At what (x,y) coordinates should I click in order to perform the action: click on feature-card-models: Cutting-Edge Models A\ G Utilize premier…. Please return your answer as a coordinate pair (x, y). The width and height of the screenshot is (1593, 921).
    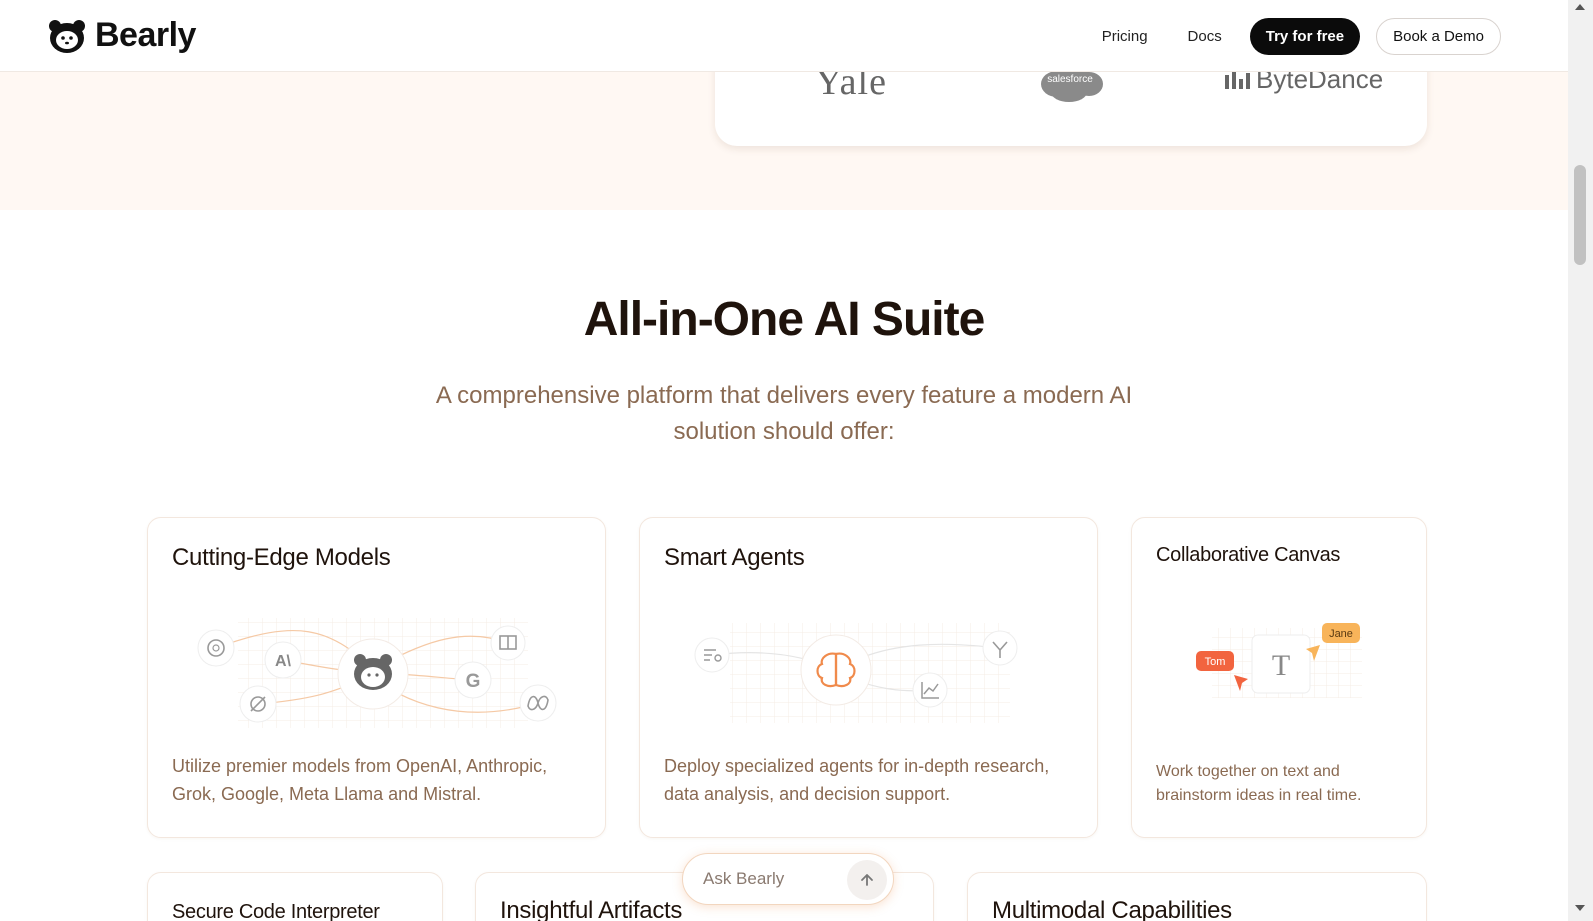
    Looking at the image, I should click on (376, 677).